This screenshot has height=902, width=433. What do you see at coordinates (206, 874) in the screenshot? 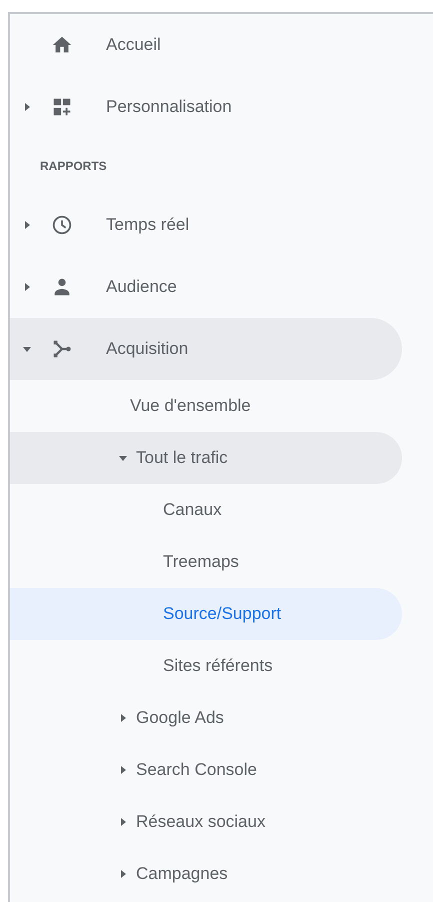
I see `nav-item: Campagnes` at bounding box center [206, 874].